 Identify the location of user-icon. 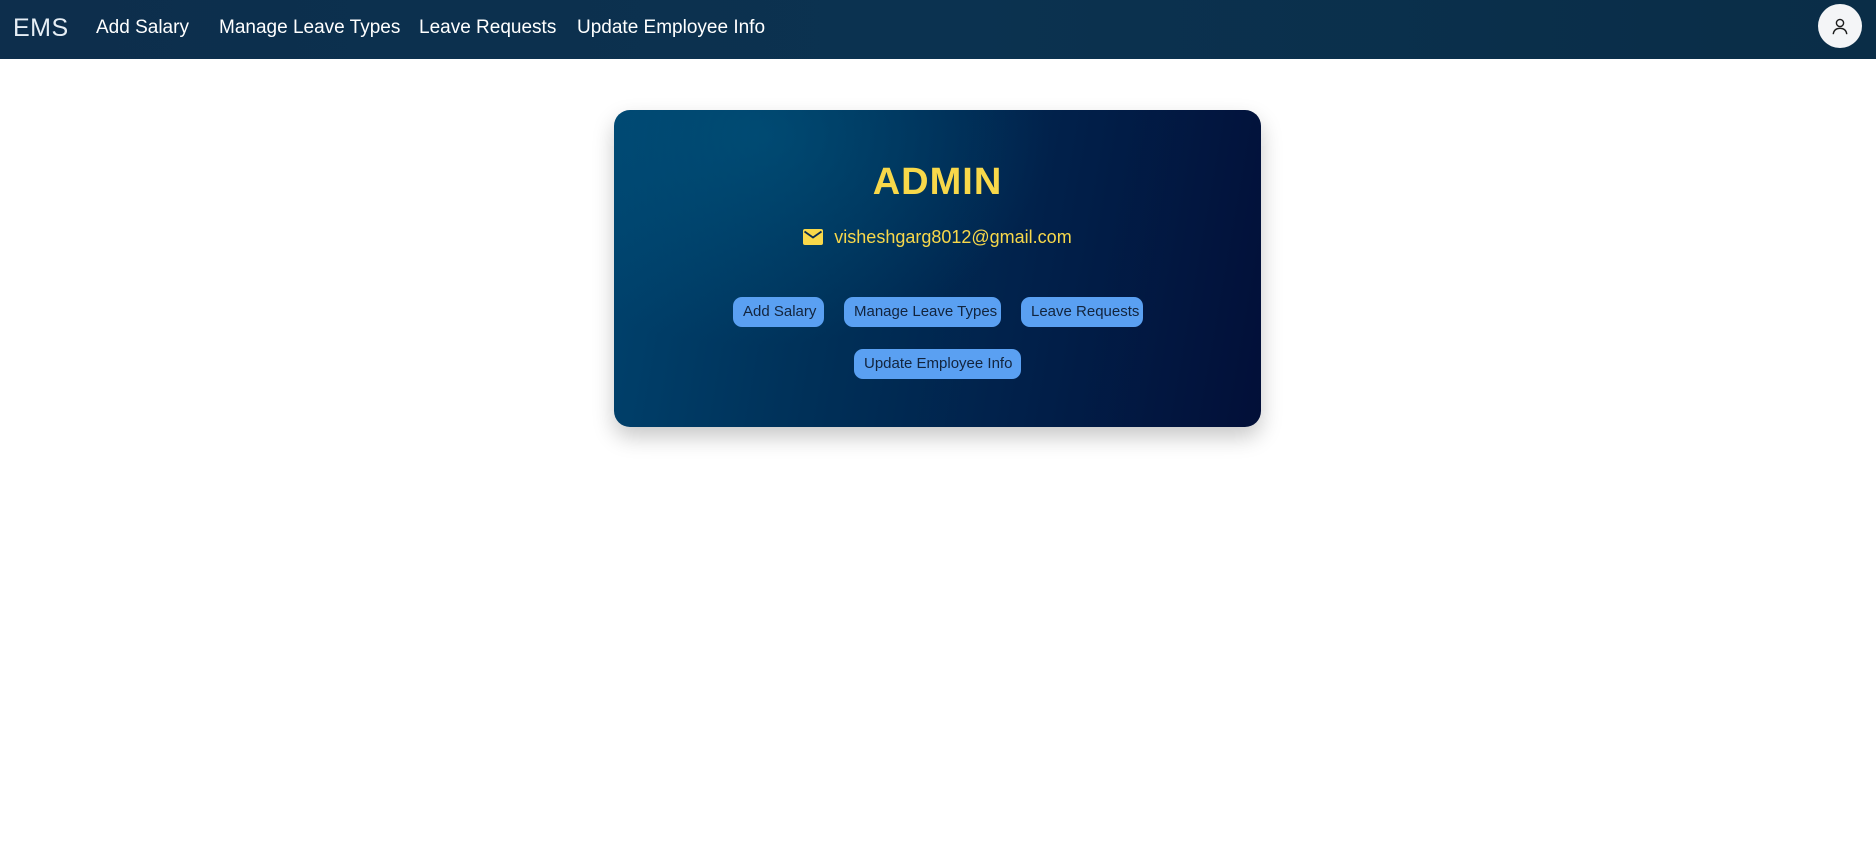
(1840, 26).